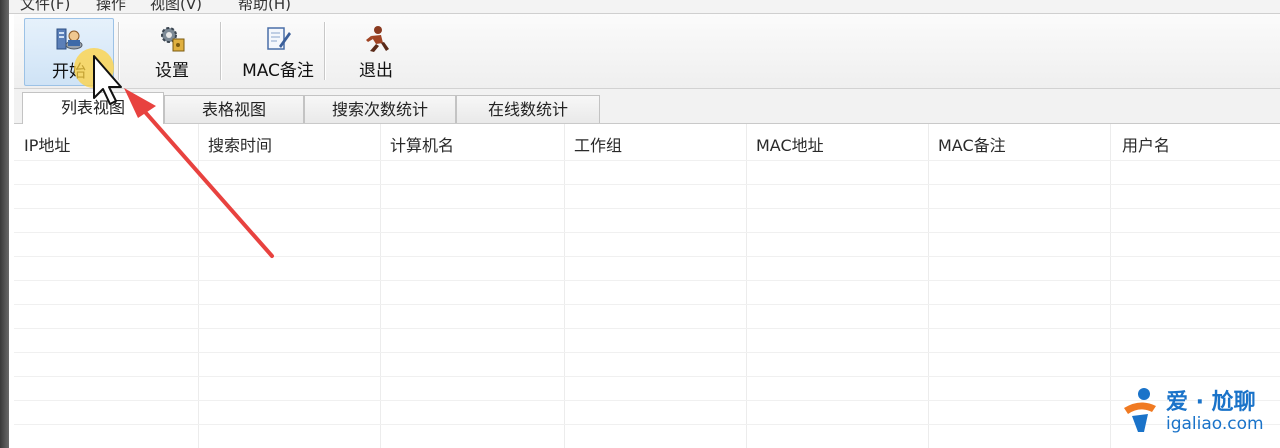 This screenshot has width=1280, height=448. I want to click on column-header-mac-address: MAC地址, so click(790, 144).